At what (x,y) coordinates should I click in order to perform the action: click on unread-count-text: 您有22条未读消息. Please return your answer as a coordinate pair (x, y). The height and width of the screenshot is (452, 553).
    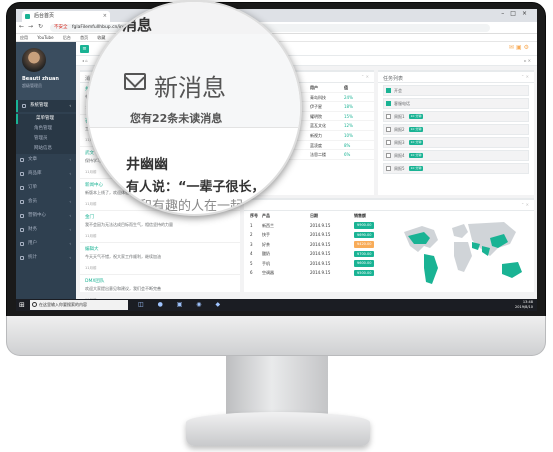
    Looking at the image, I should click on (176, 118).